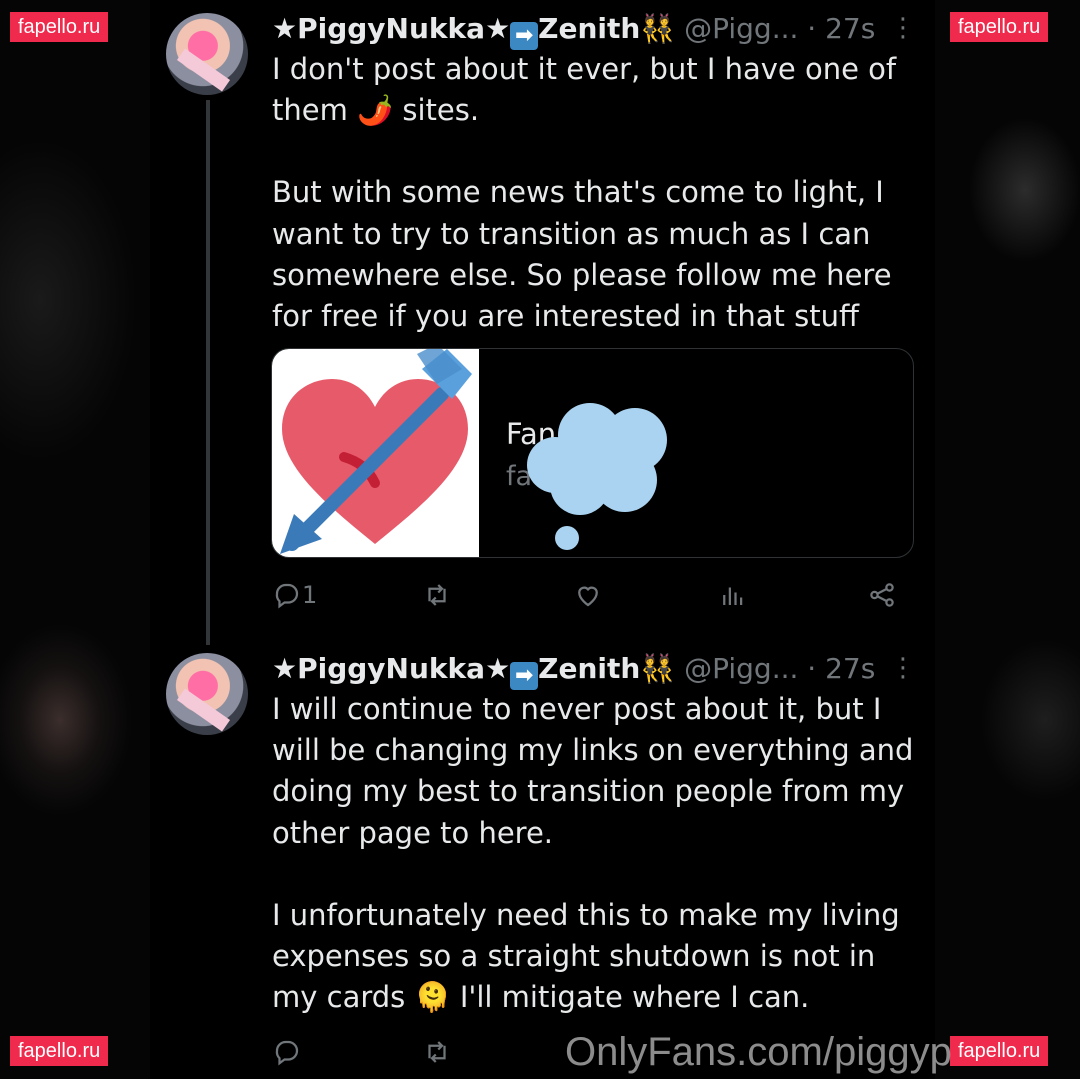 Image resolution: width=1080 pixels, height=1079 pixels. I want to click on watermark-bottom-right: fapello.ru, so click(999, 1051).